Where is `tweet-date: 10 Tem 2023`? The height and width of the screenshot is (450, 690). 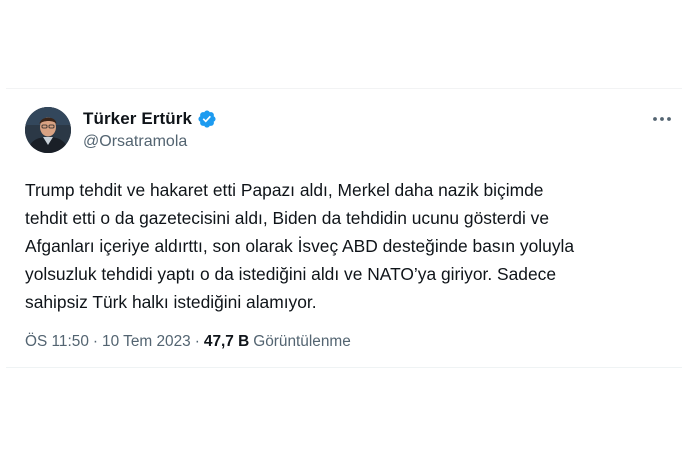 tweet-date: 10 Tem 2023 is located at coordinates (146, 342).